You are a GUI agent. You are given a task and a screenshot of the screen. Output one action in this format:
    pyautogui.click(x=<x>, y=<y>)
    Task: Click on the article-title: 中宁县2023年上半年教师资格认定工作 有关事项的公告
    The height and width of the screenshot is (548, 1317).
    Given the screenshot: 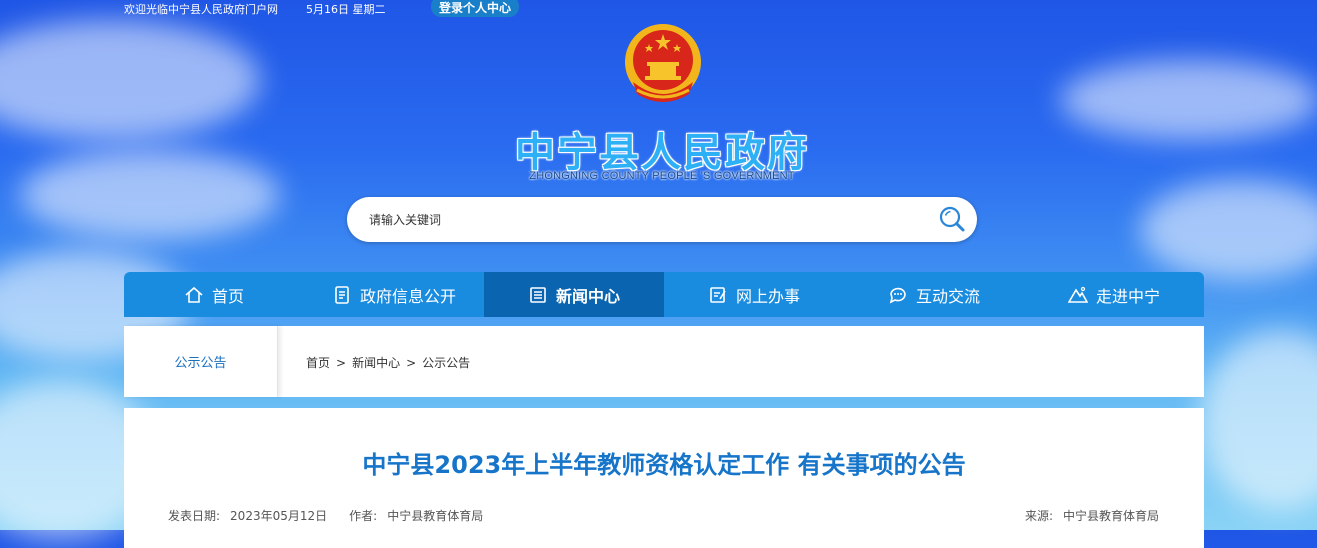 What is the action you would take?
    pyautogui.click(x=664, y=465)
    